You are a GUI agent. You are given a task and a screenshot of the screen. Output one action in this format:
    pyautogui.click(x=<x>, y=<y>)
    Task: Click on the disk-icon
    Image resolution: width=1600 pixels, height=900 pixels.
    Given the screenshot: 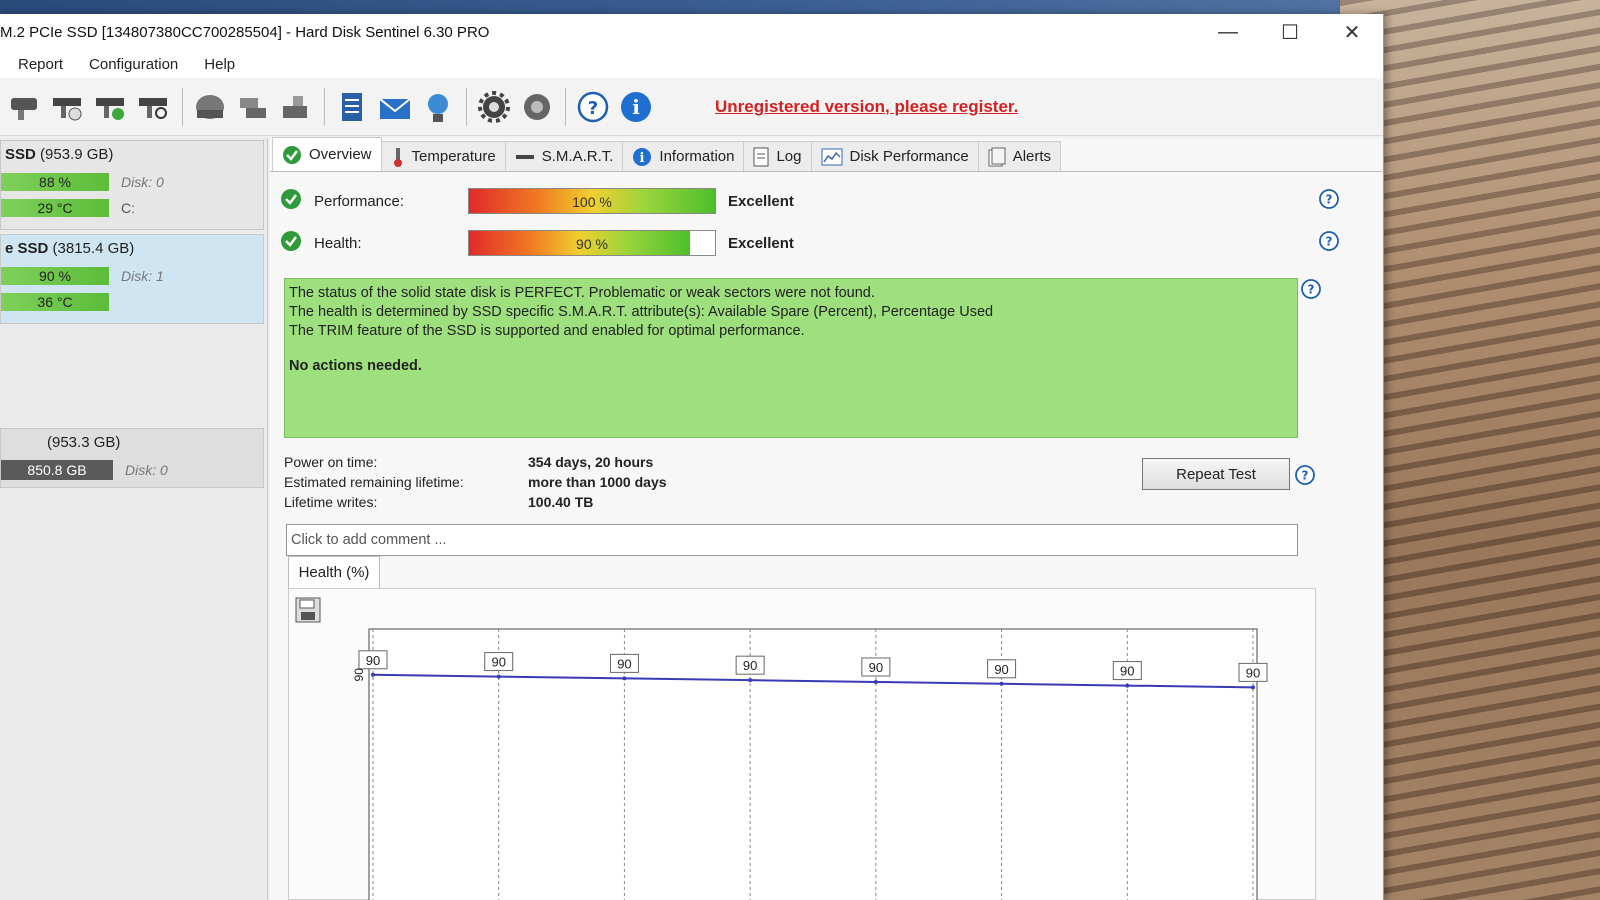 What is the action you would take?
    pyautogui.click(x=25, y=107)
    